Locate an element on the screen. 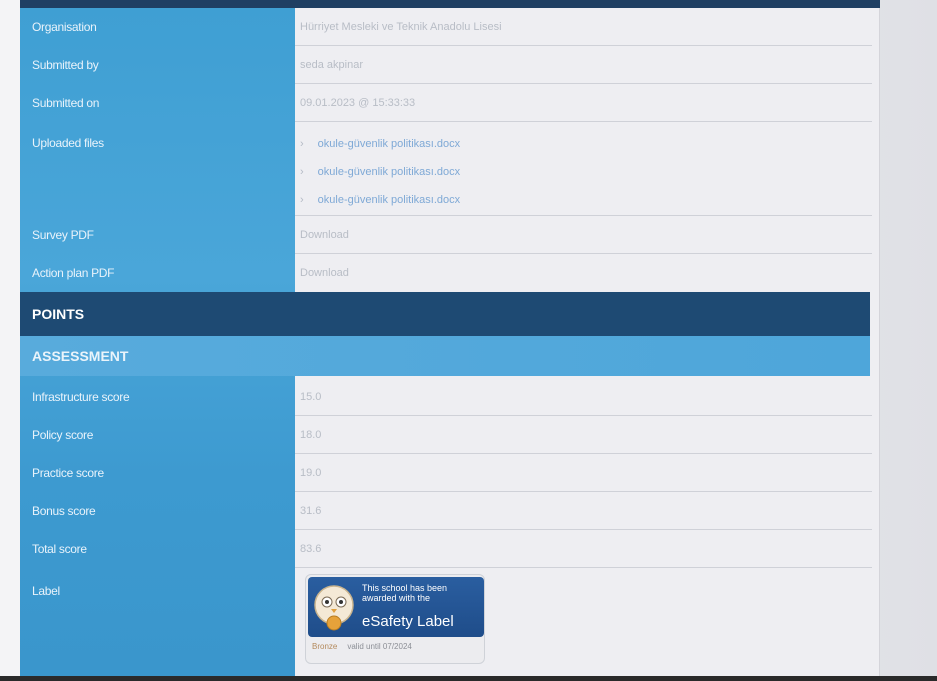 The height and width of the screenshot is (681, 937). top-bar is located at coordinates (450, 4).